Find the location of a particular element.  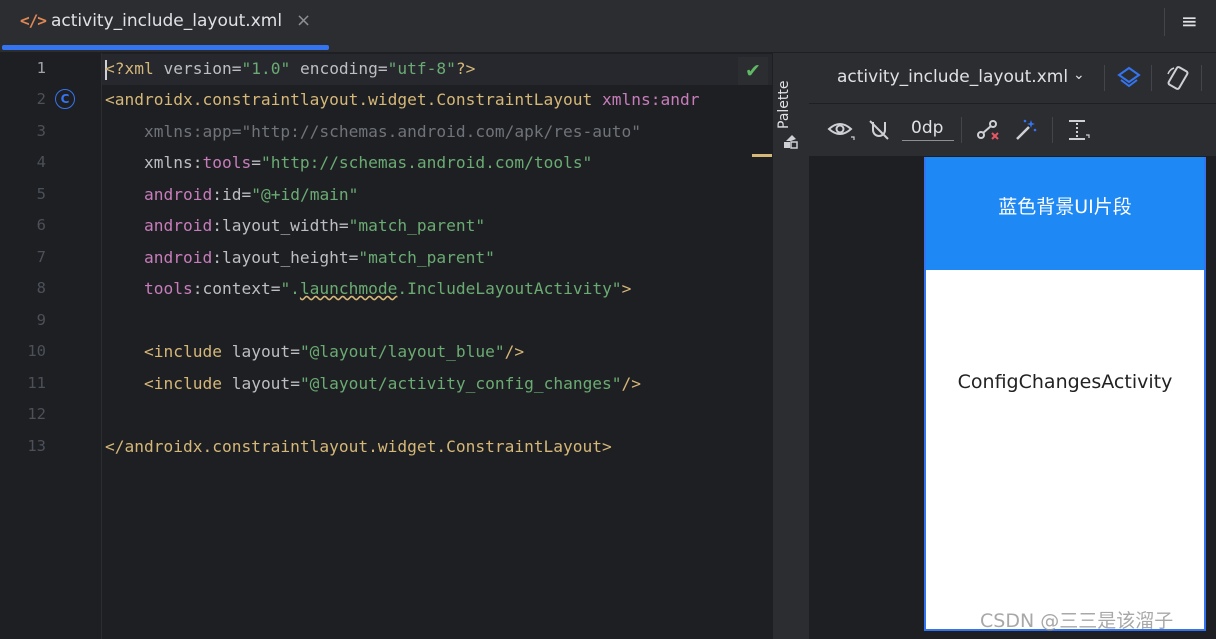

design-toolbar-top: activity_include_layout.xml ⌄ is located at coordinates (1012, 78).